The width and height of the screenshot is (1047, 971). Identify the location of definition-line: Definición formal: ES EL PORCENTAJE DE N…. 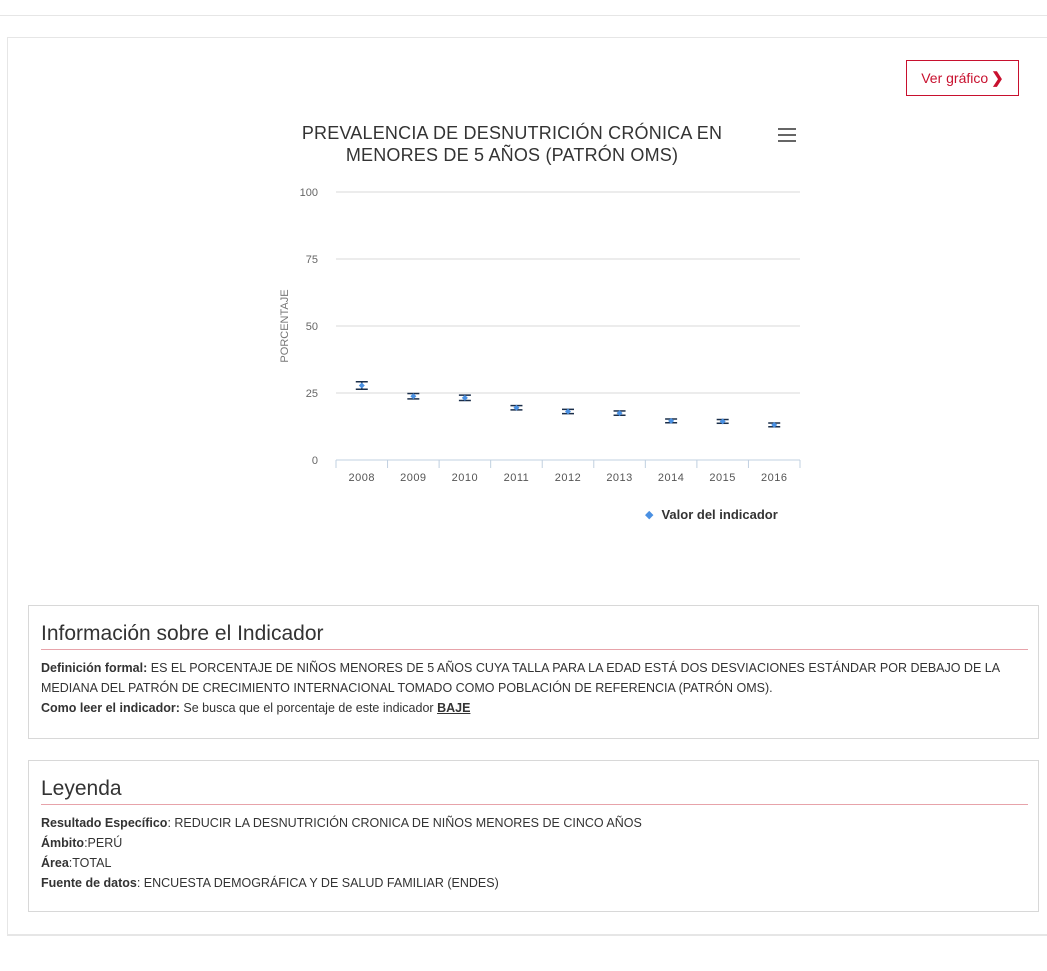
(533, 678).